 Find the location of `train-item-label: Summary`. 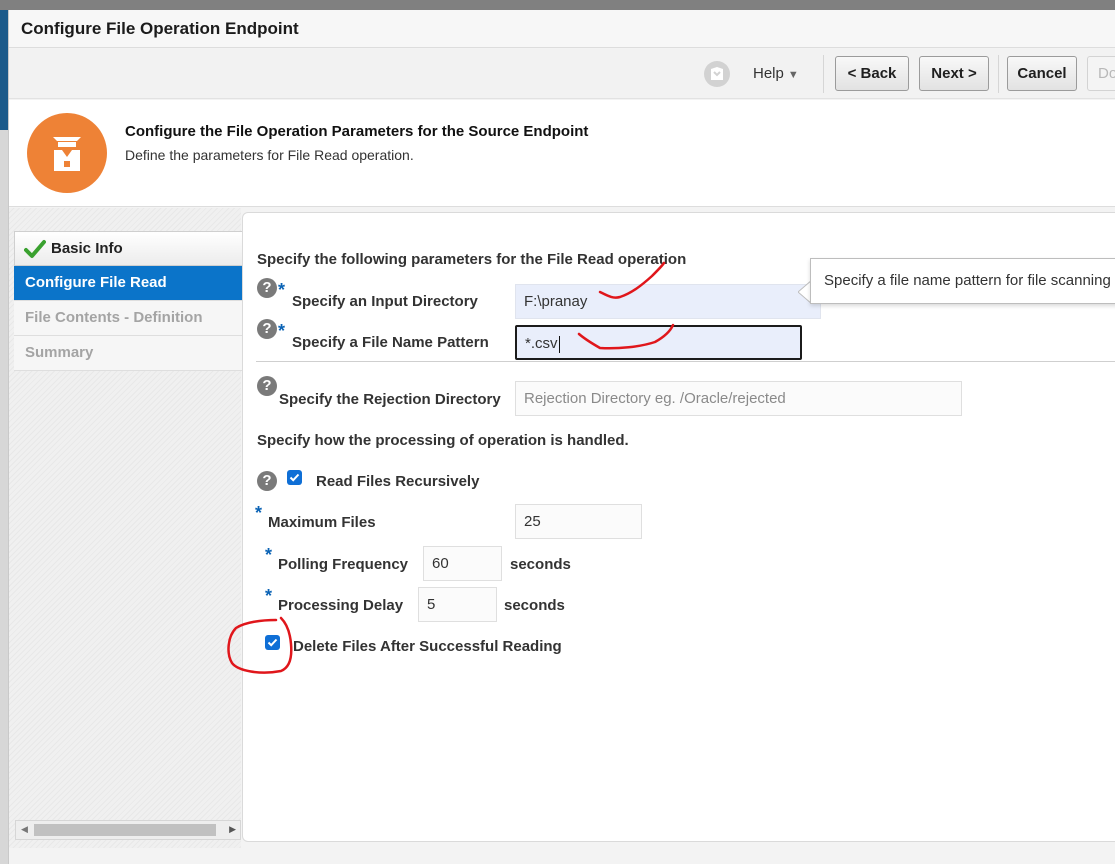

train-item-label: Summary is located at coordinates (59, 352).